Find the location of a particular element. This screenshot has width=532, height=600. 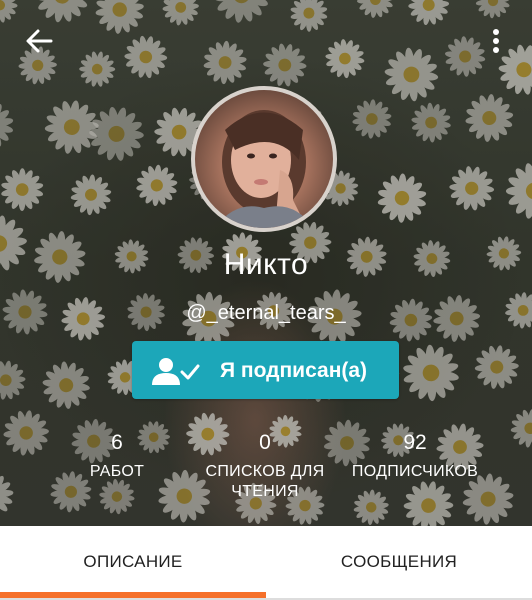

stat-reading-lists: 0 СПИСКОВ ДЛЯ ЧТЕНИЯ is located at coordinates (265, 466).